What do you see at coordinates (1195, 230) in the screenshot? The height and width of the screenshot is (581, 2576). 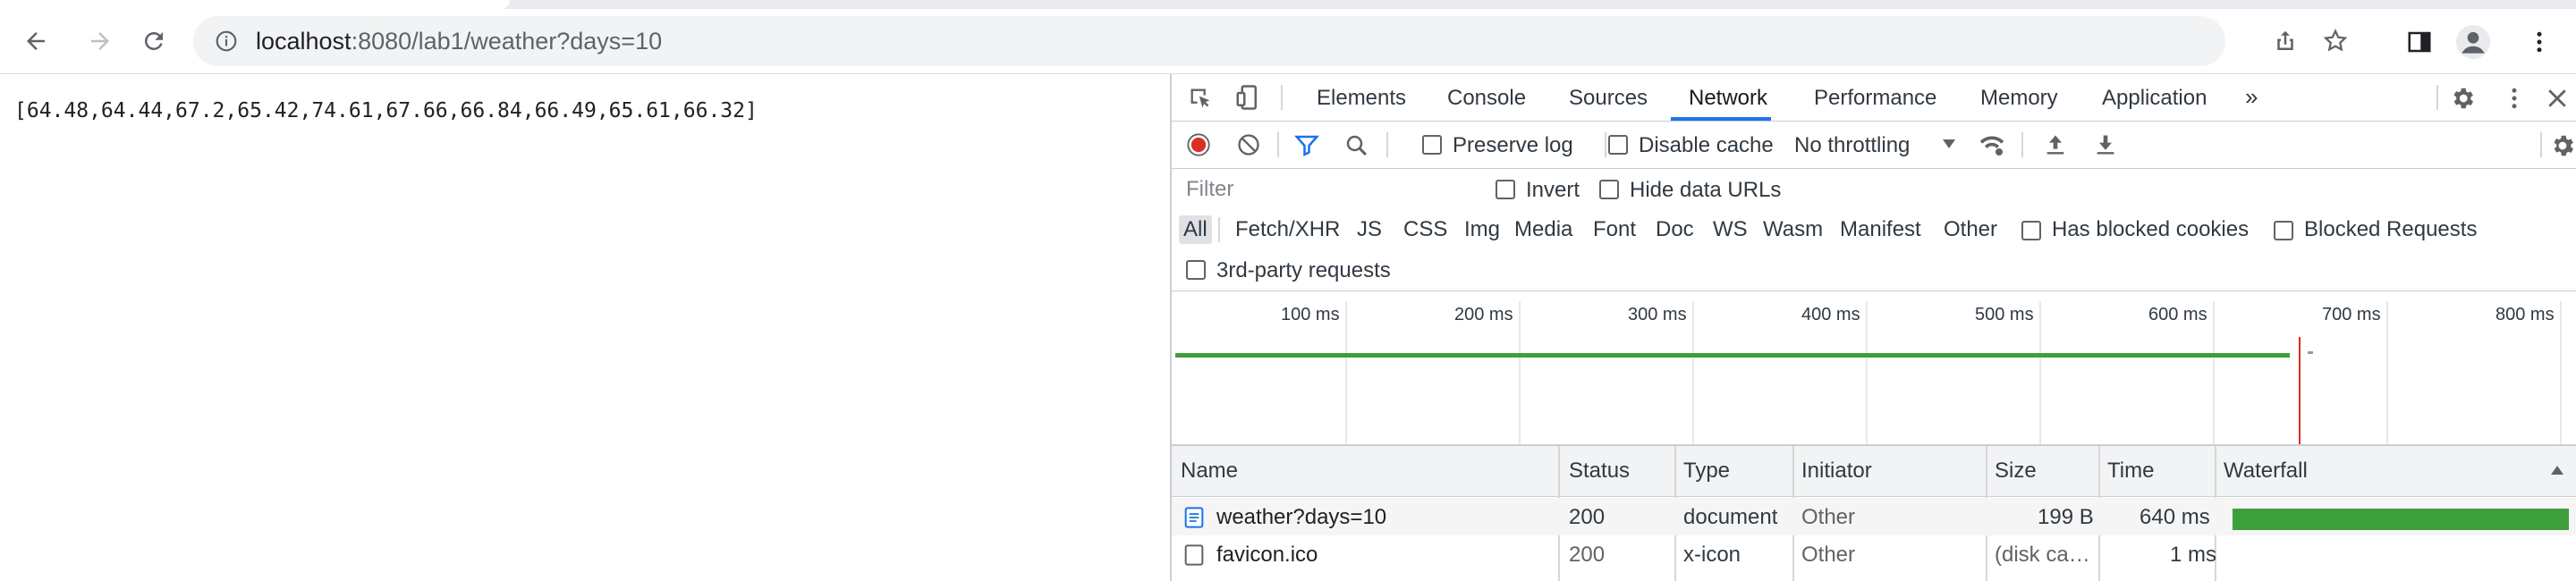 I see `type-filter-all: All` at bounding box center [1195, 230].